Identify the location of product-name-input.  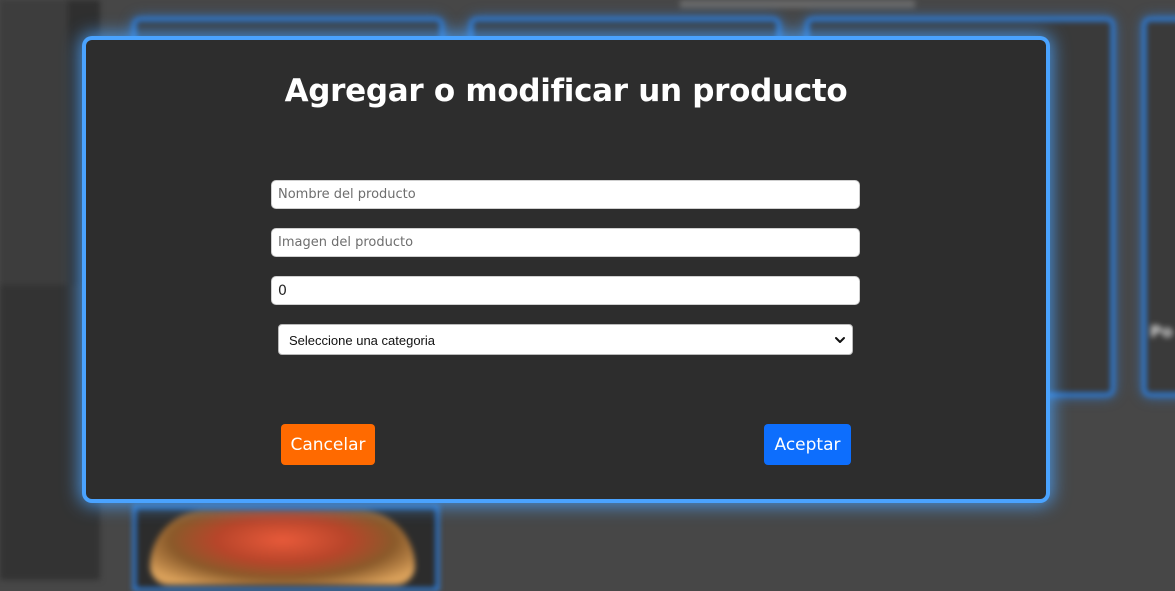
(565, 194).